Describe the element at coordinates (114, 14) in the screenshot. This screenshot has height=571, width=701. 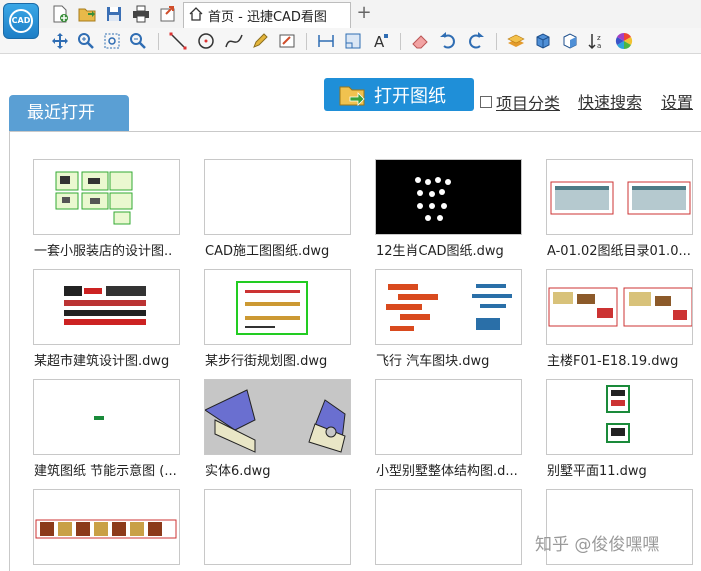
I see `save-icon` at that location.